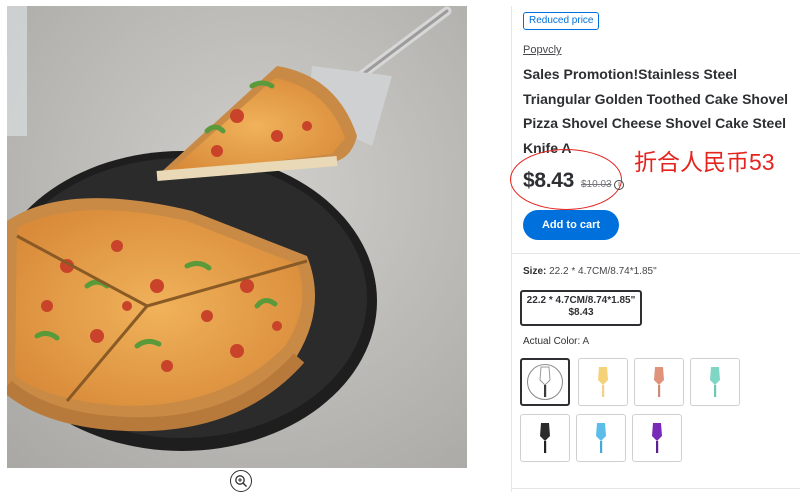 Image resolution: width=800 pixels, height=492 pixels. I want to click on price-annotation: 折合人民币53, so click(704, 162).